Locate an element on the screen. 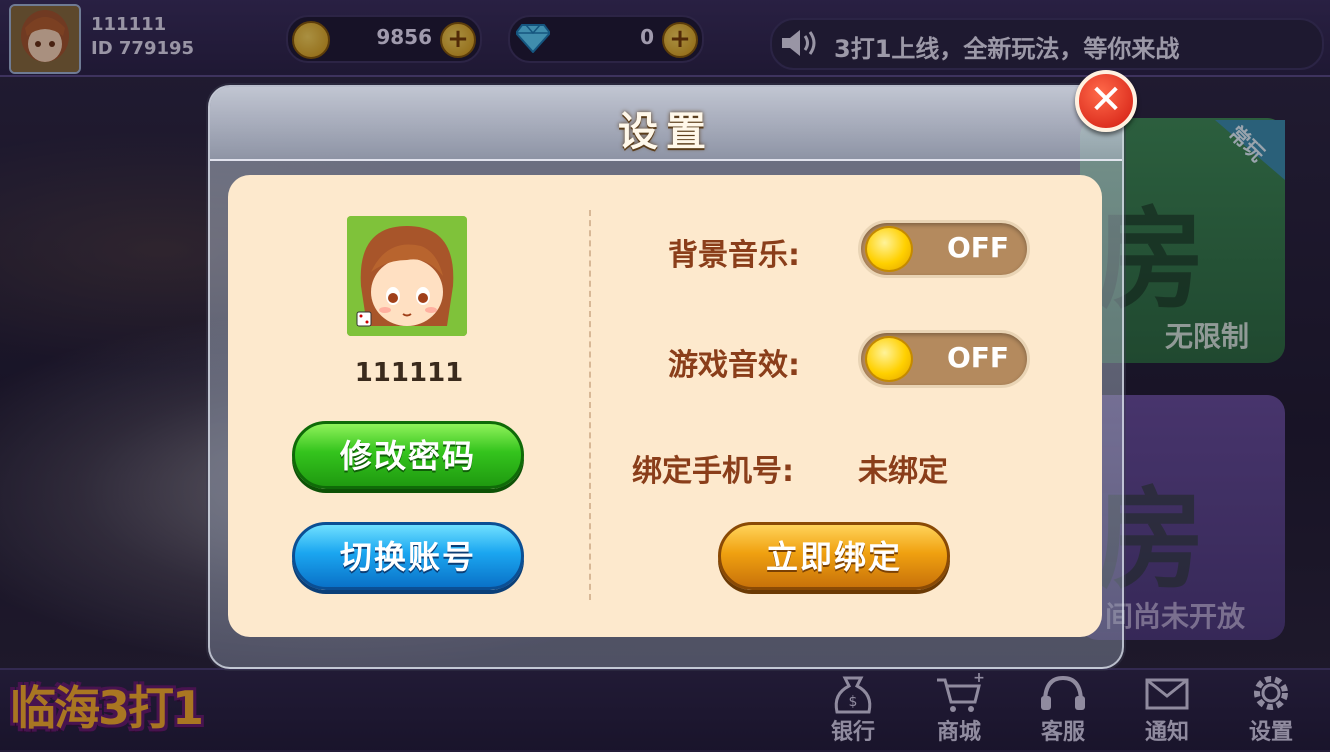 The width and height of the screenshot is (1330, 752). bg-music-toggle: OFF is located at coordinates (944, 249).